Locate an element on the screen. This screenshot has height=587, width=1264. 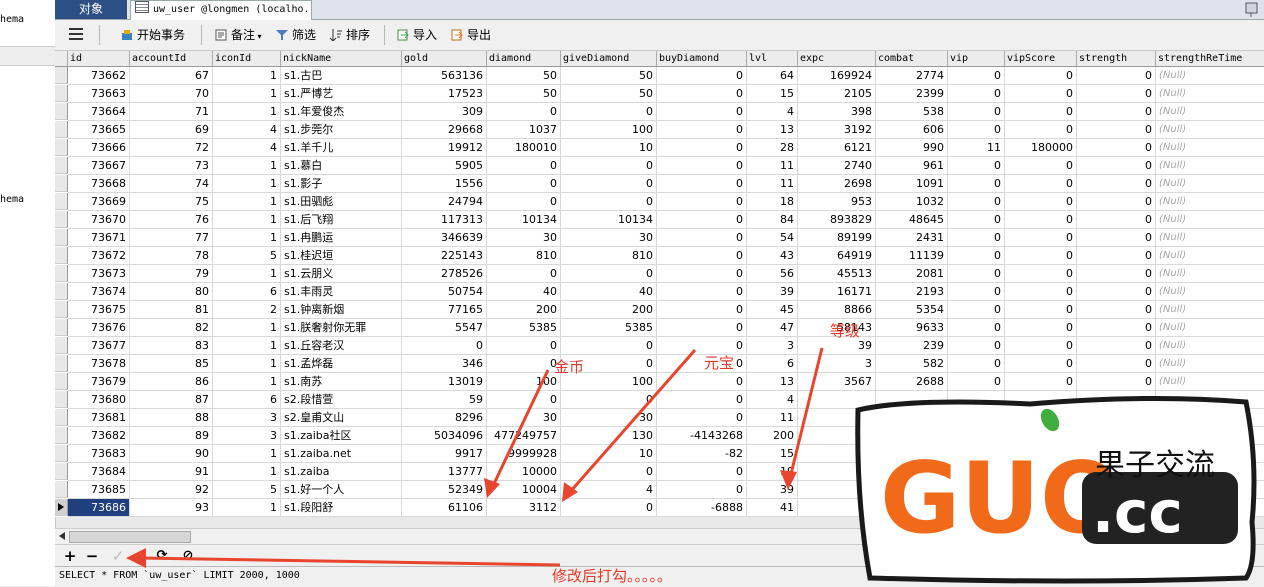
logo-chinese-text: 果子交流 is located at coordinates (1155, 465).